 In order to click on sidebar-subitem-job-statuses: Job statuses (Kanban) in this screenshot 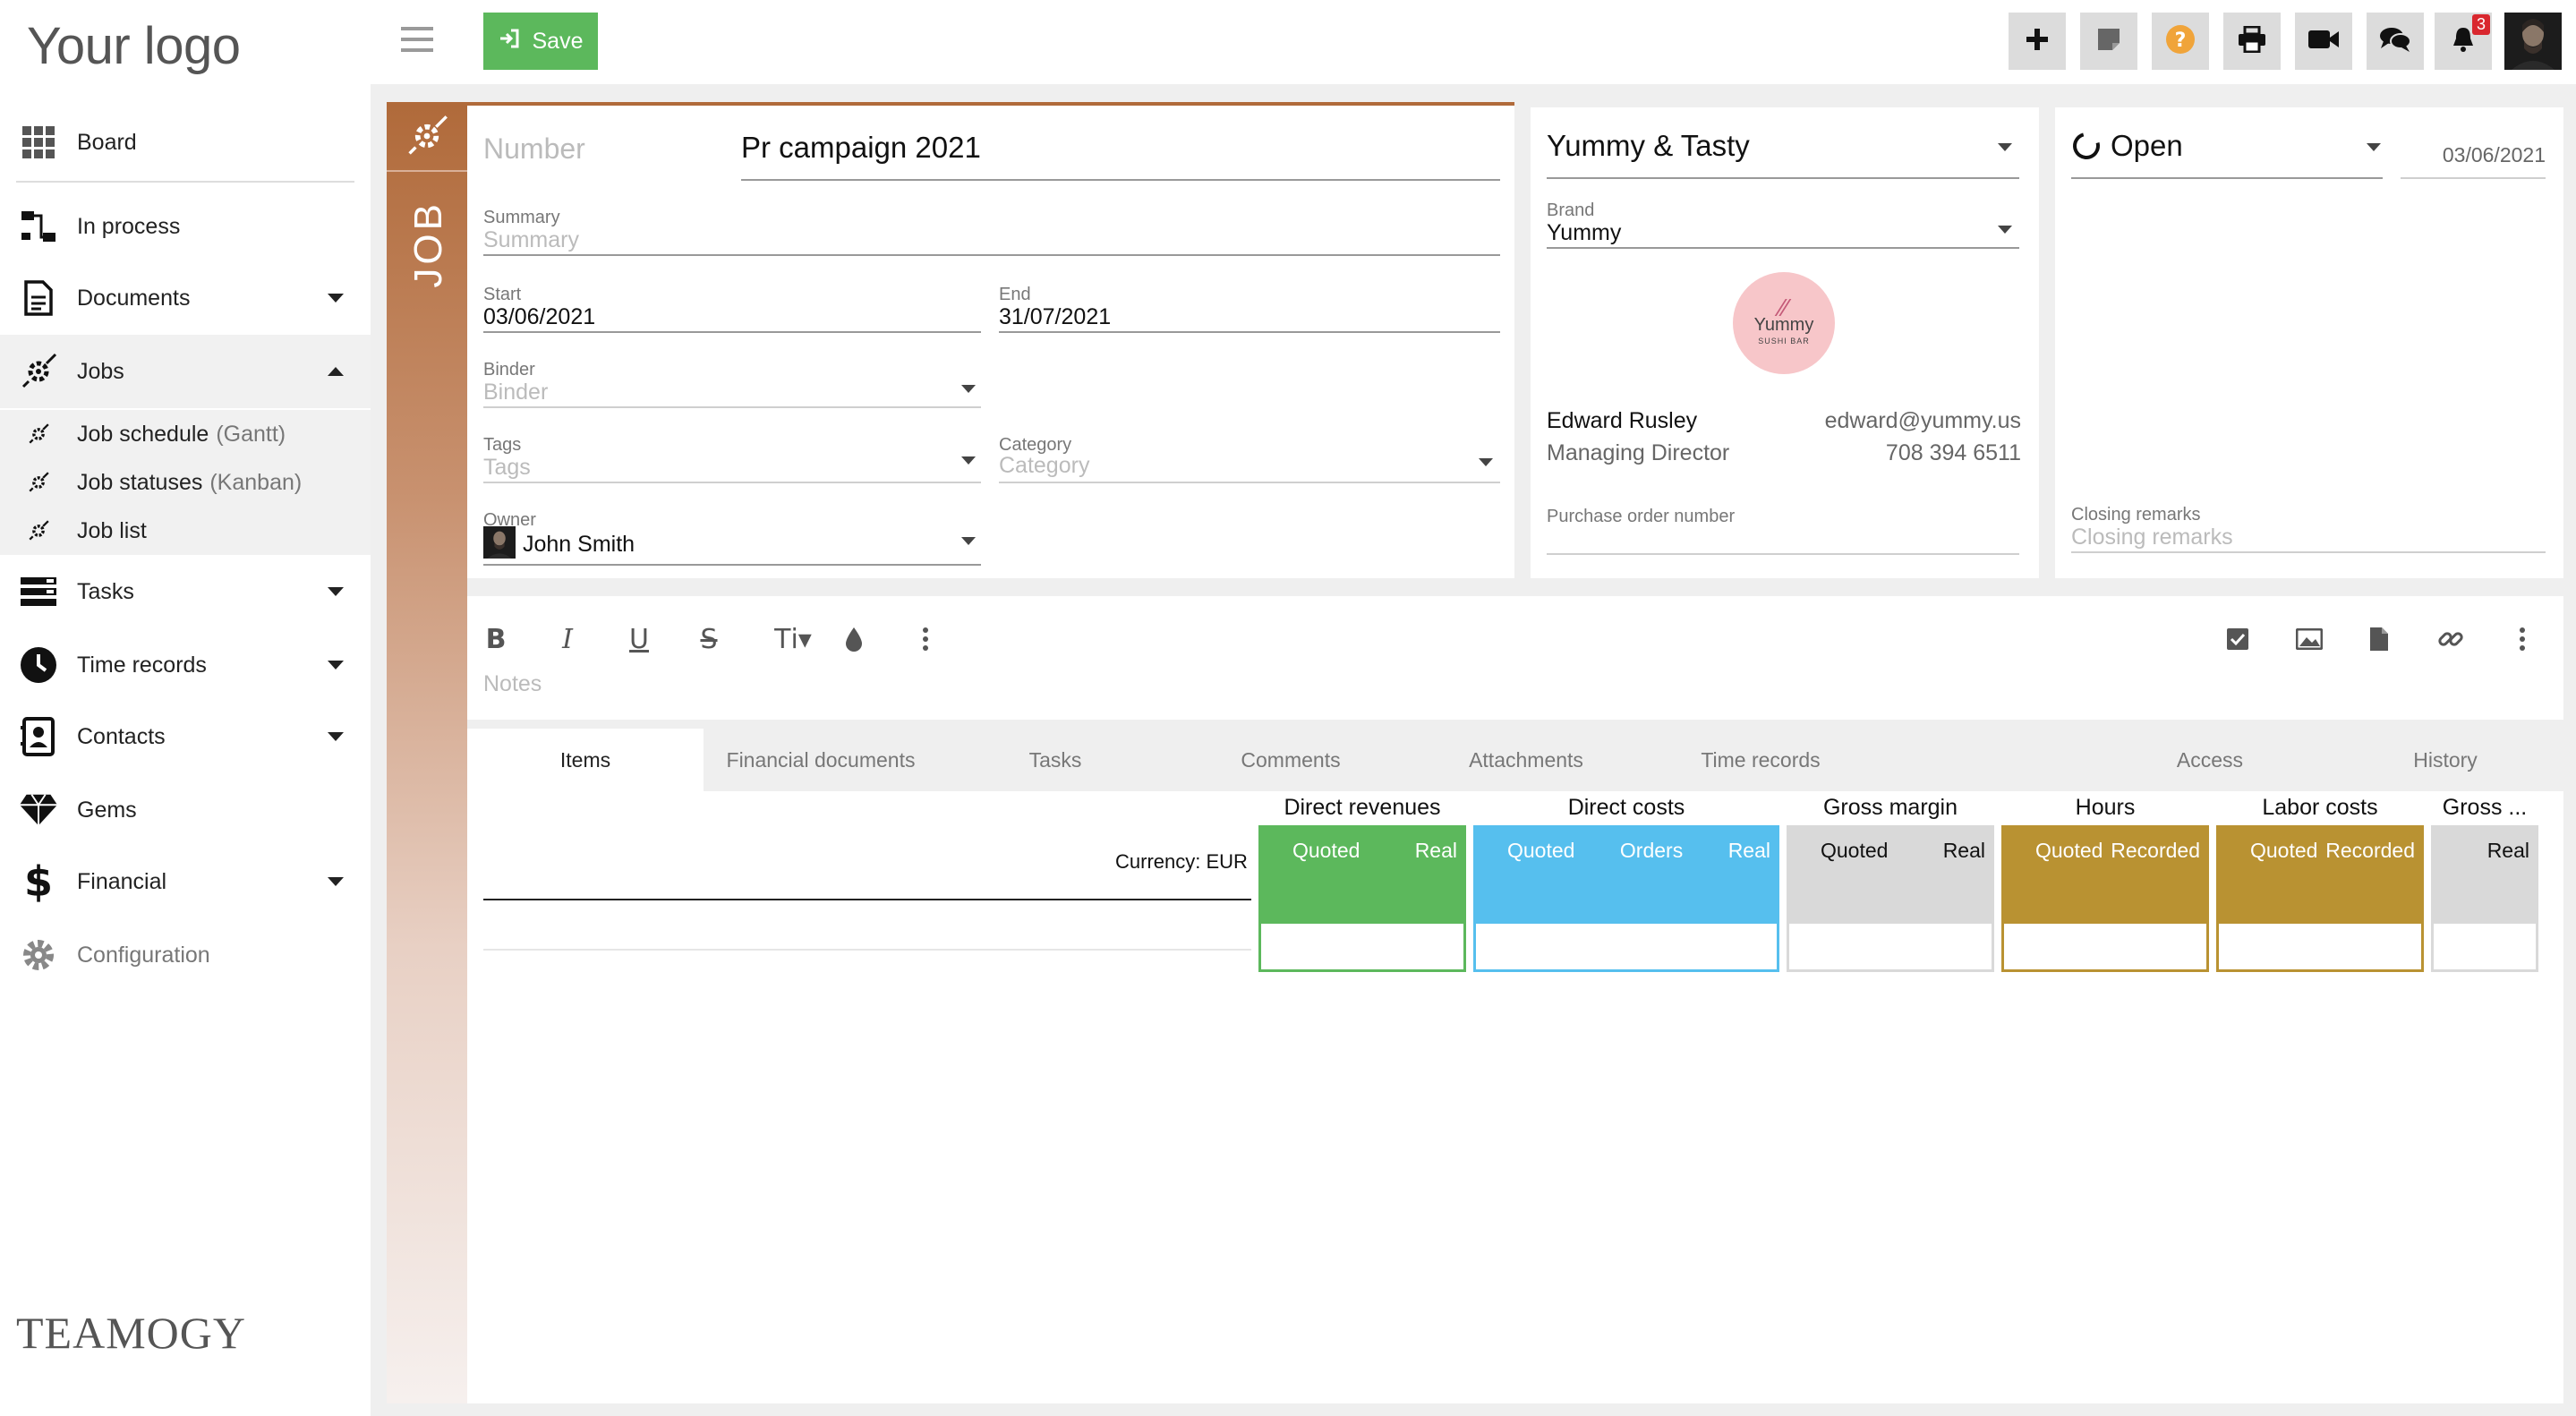, I will do `click(185, 482)`.